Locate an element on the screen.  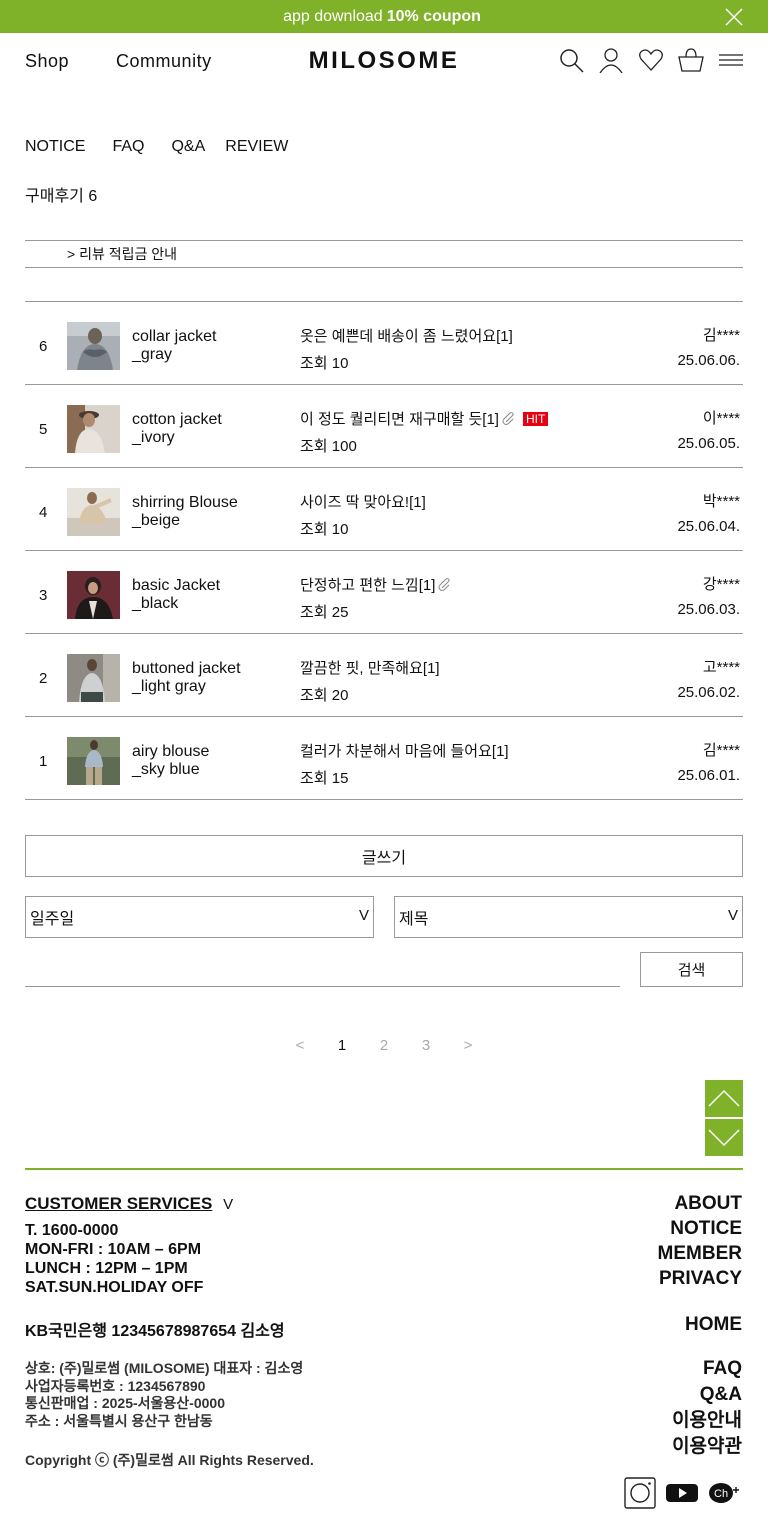
footer-link-home: HOME is located at coordinates (713, 1324).